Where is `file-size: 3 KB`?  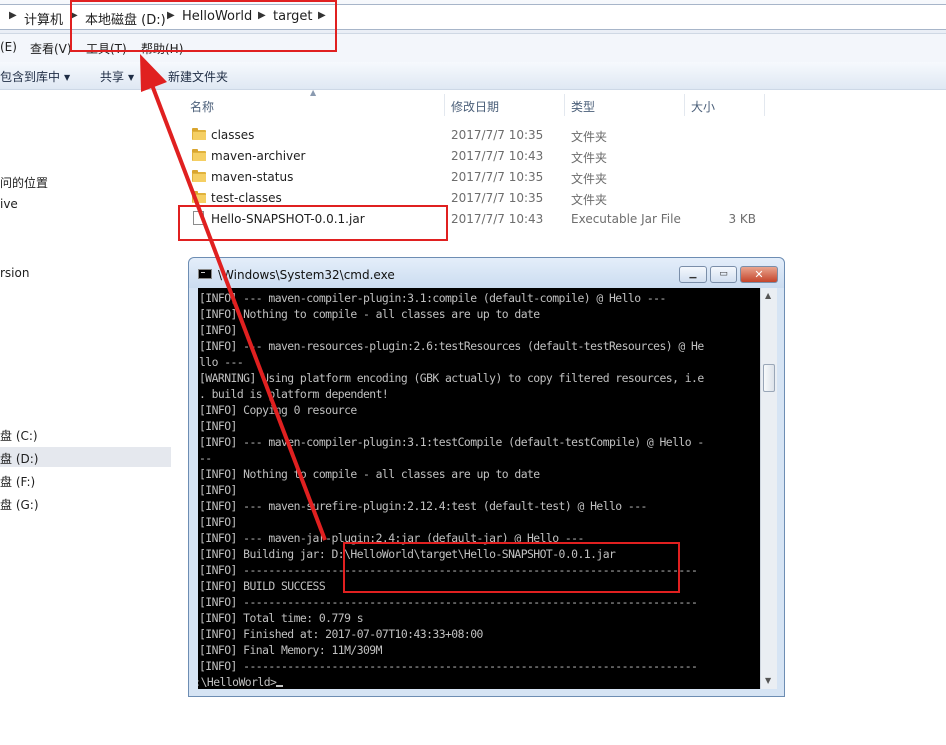 file-size: 3 KB is located at coordinates (742, 219).